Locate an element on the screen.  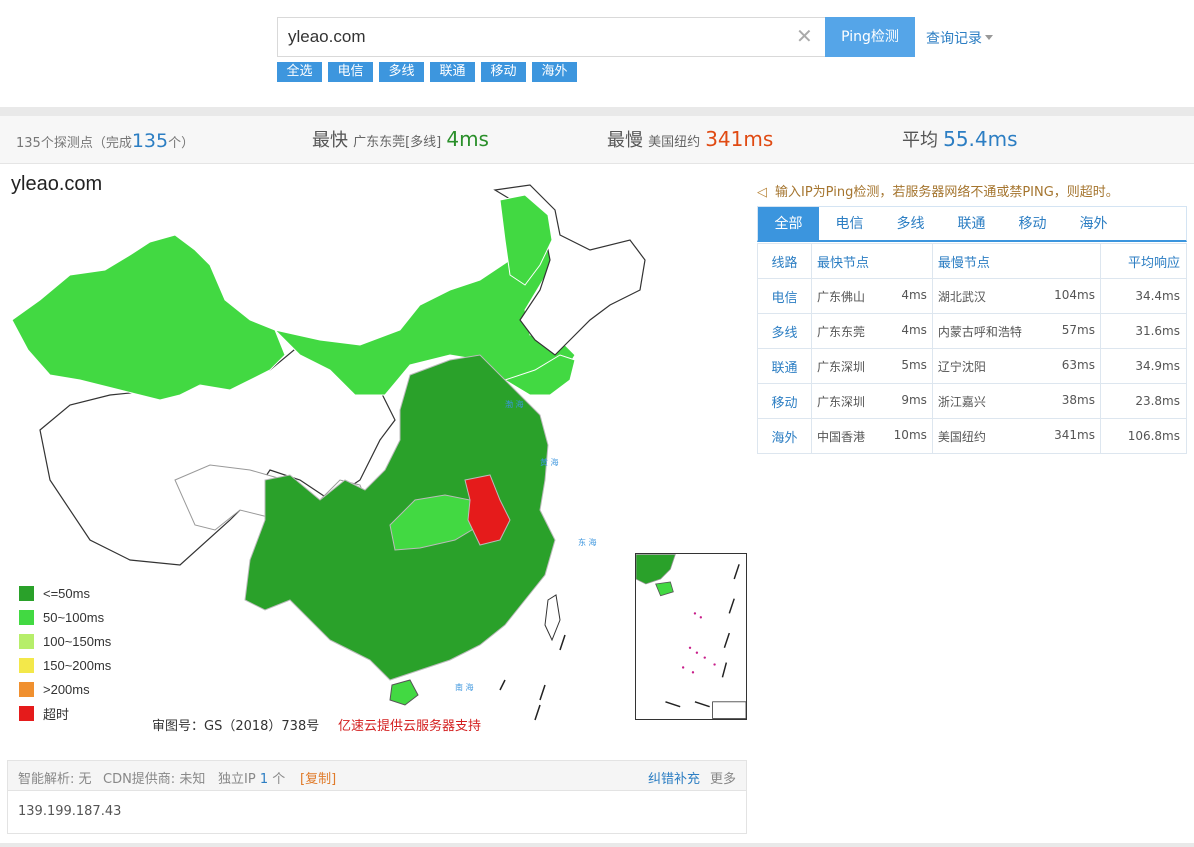
speaker-icon: ◁ is located at coordinates (762, 192).